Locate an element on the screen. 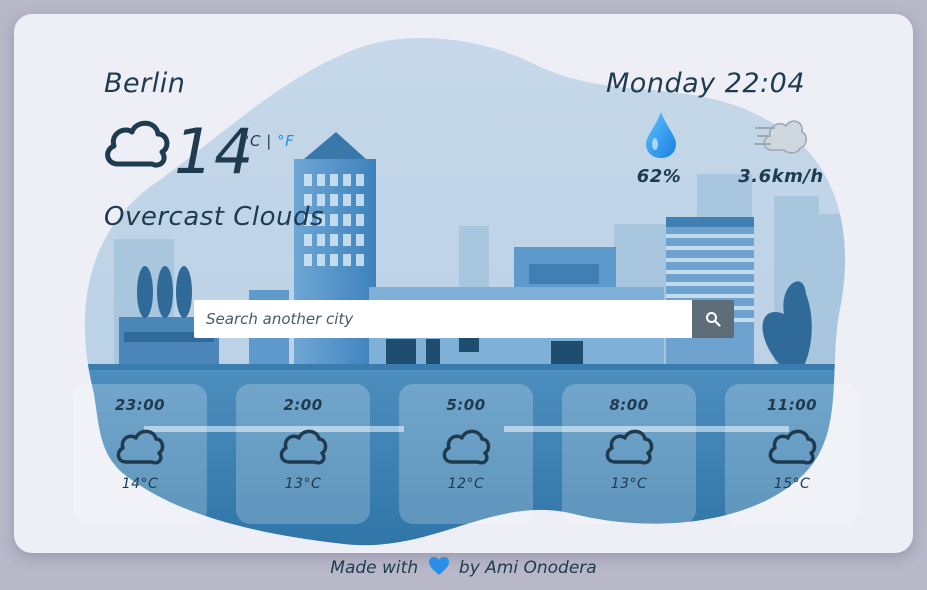  search-button is located at coordinates (713, 319).